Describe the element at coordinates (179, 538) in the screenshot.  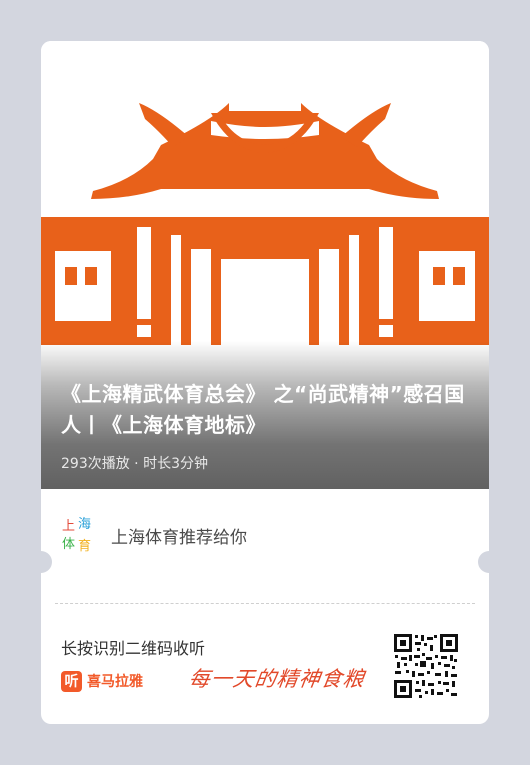
I see `recommender-text: 上海体育推荐给你` at that location.